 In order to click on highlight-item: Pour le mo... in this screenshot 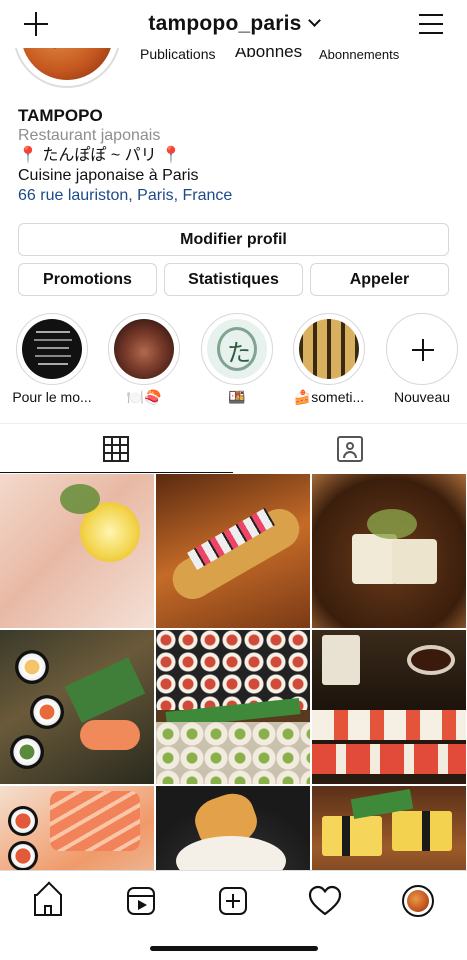, I will do `click(52, 359)`.